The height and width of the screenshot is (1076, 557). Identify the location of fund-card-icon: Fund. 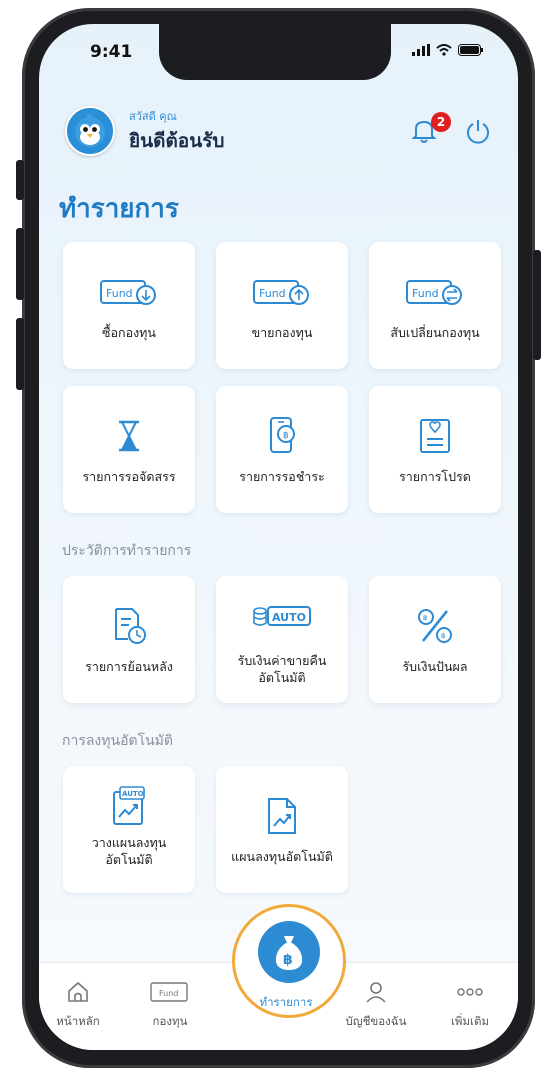
(169, 992).